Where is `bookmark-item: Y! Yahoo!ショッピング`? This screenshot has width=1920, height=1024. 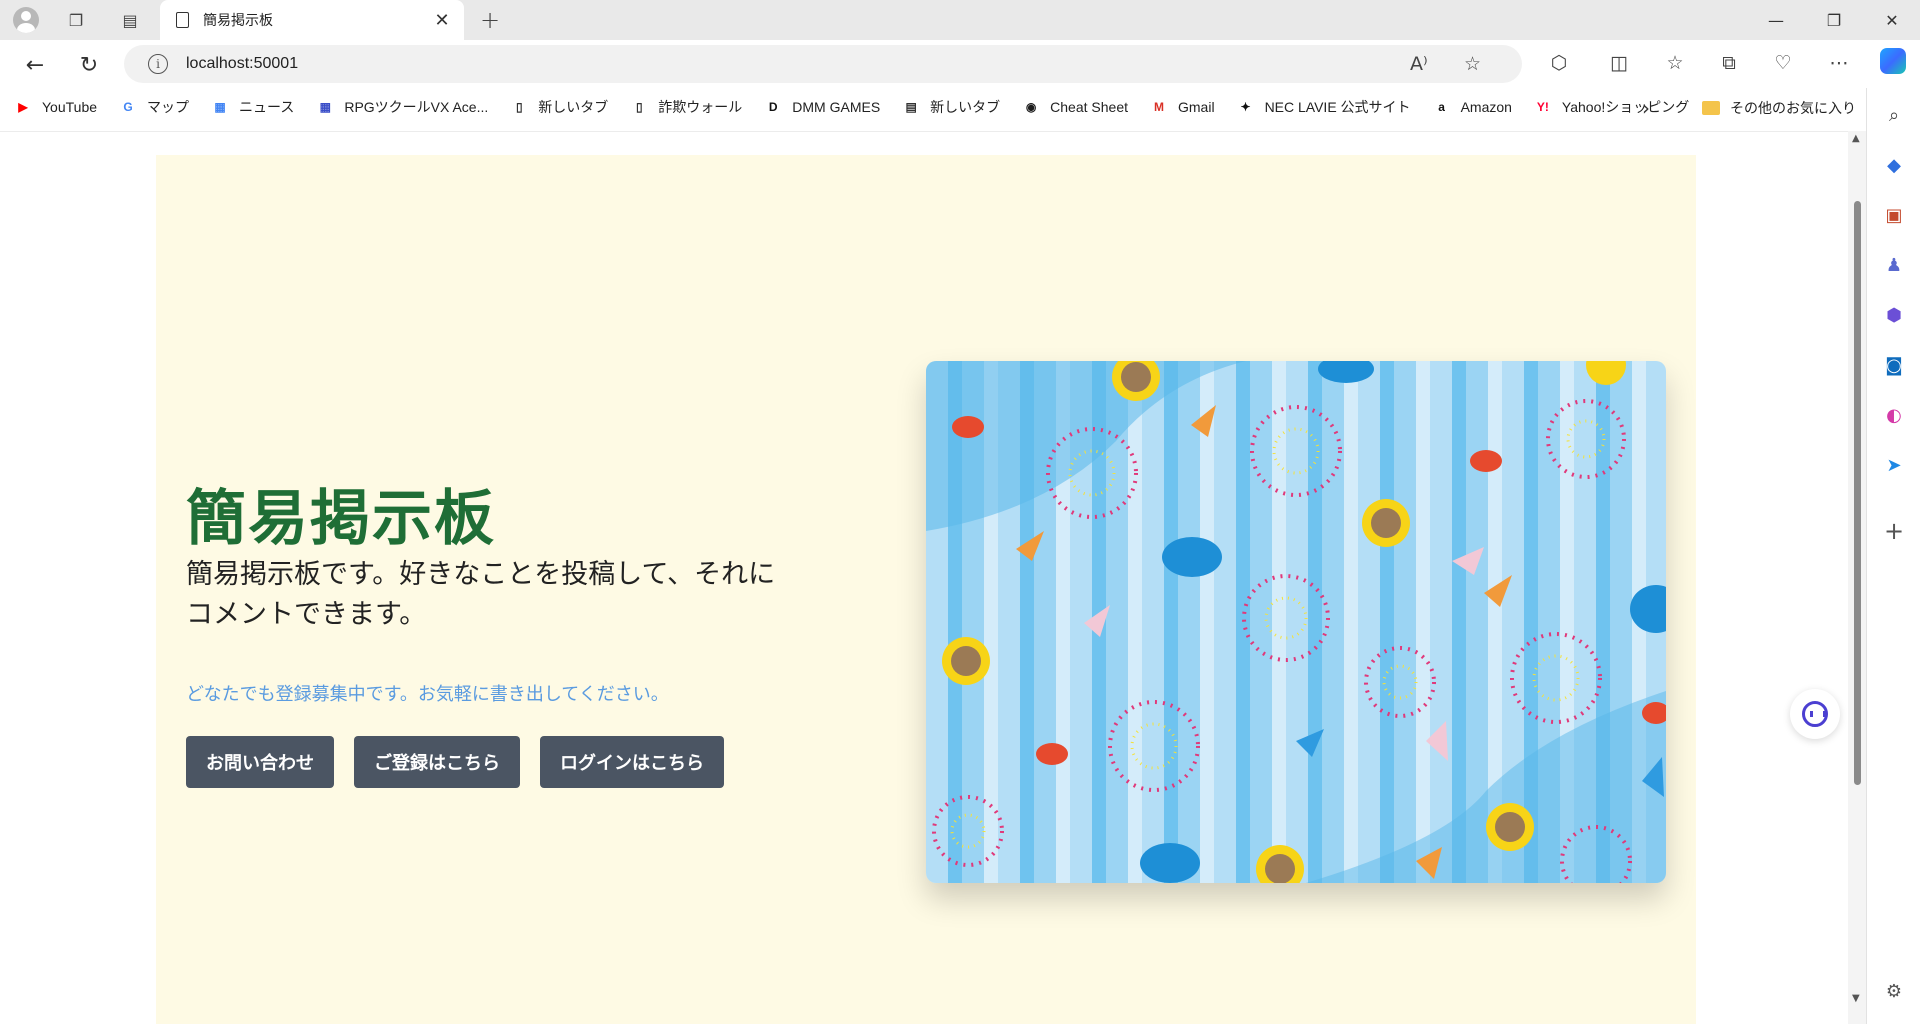
bookmark-item: Y! Yahoo!ショッピング is located at coordinates (1611, 107).